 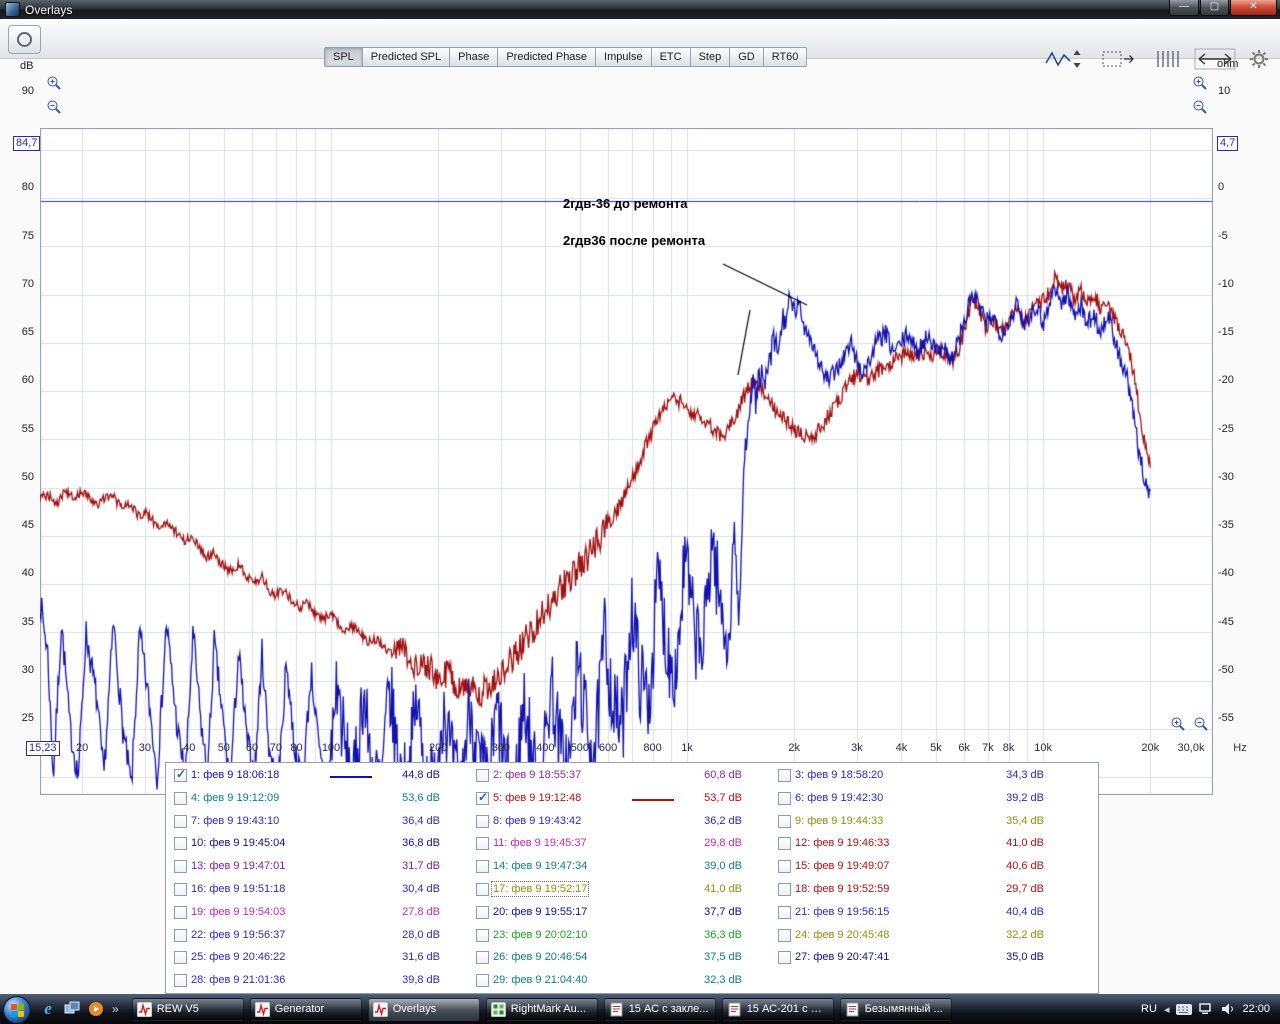 What do you see at coordinates (1178, 724) in the screenshot?
I see `zoom-in-x-icon` at bounding box center [1178, 724].